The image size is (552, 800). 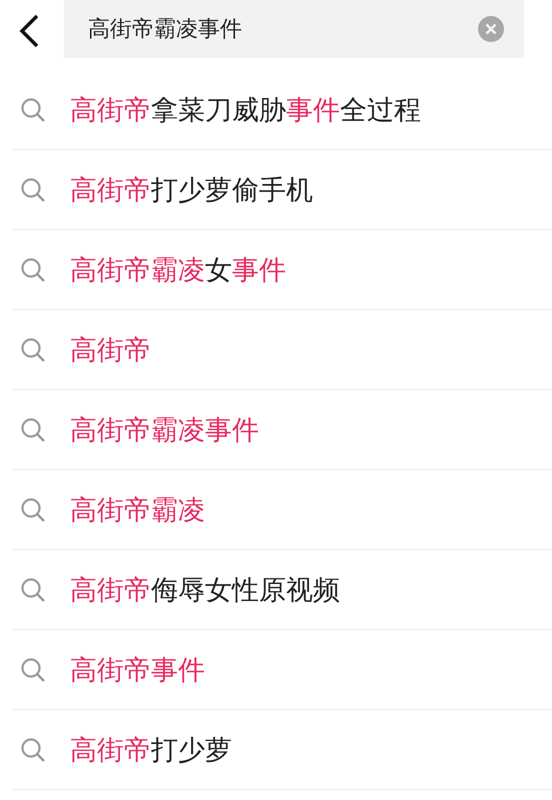 I want to click on suggestion-item: 高街帝霸凌女事件, so click(x=282, y=270).